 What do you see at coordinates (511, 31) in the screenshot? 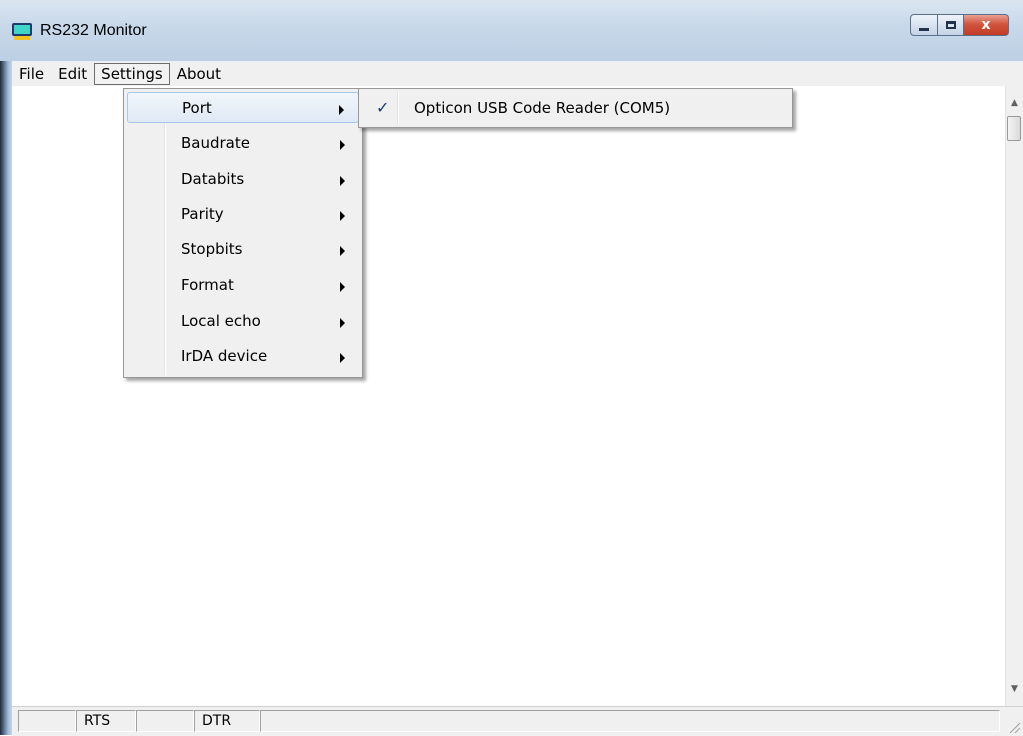
I see `title-bar: RS232 Monitor x` at bounding box center [511, 31].